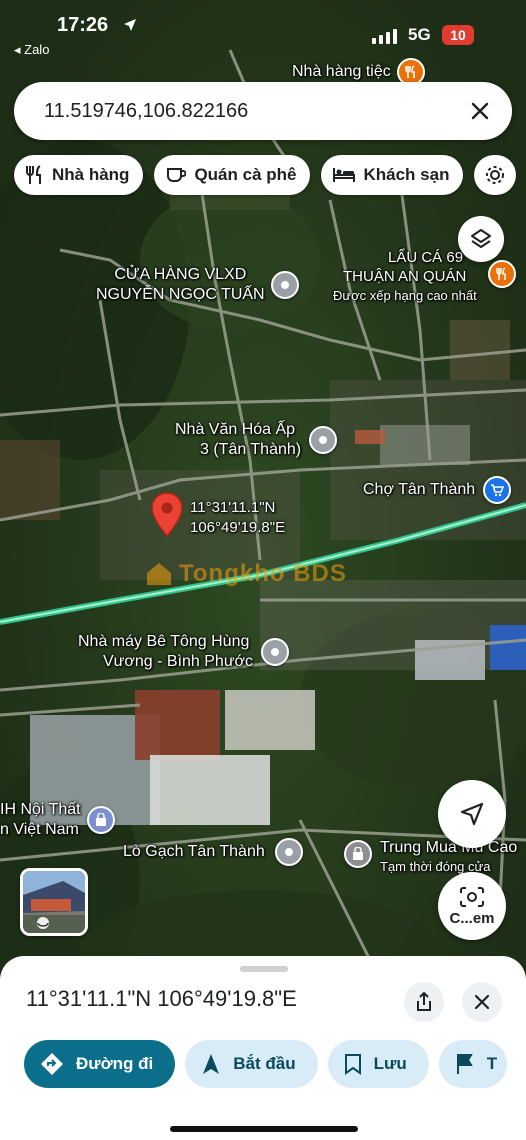 This screenshot has height=1140, width=526. I want to click on shopping-cart-pin-icon, so click(497, 490).